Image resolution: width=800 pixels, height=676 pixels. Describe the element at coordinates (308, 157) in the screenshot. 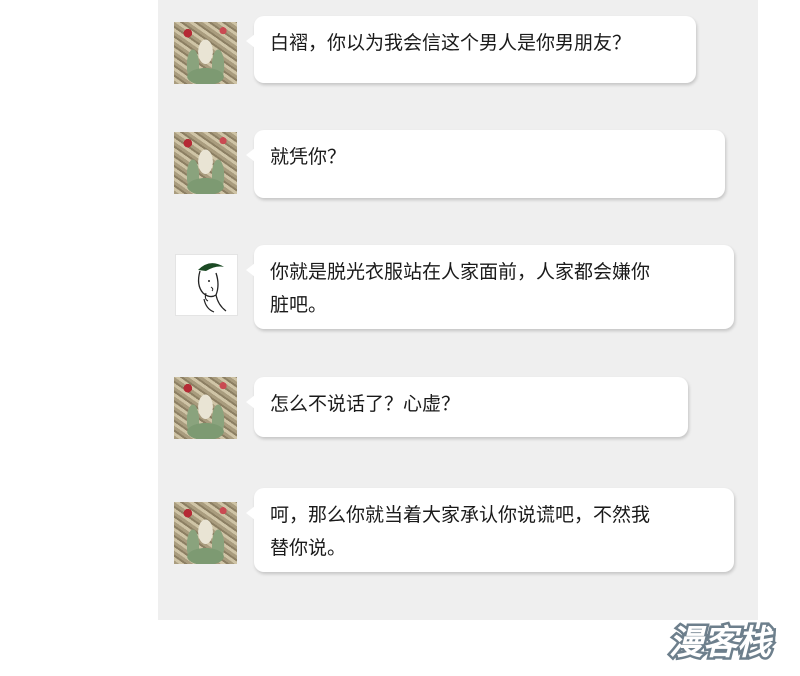

I see `message-text: 就凭你？` at that location.